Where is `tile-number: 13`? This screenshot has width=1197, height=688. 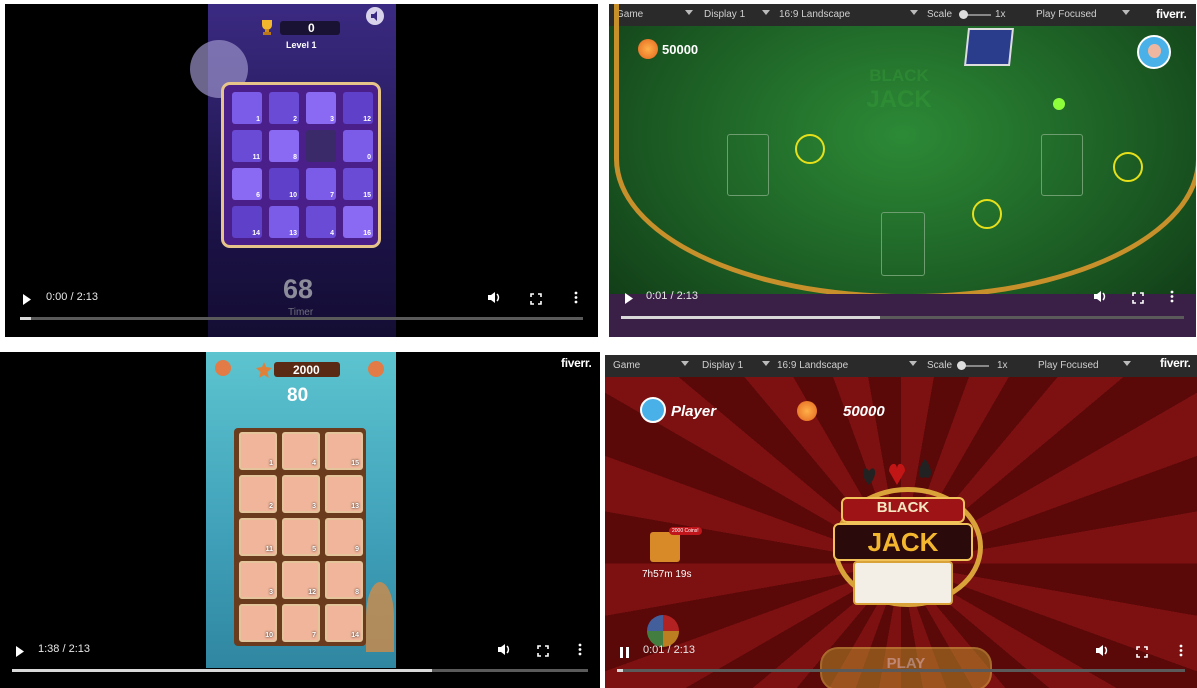 tile-number: 13 is located at coordinates (293, 233).